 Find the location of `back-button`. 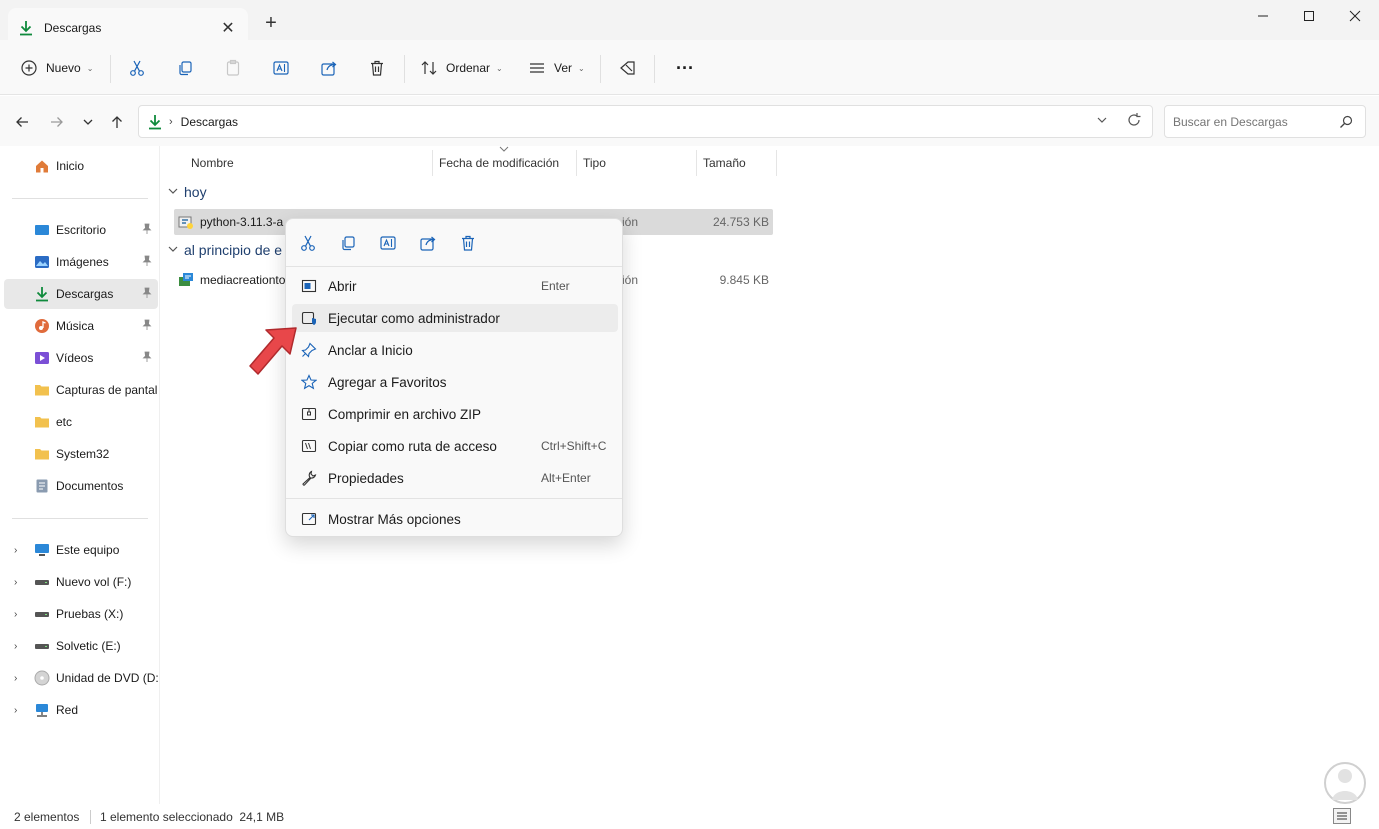

back-button is located at coordinates (22, 122).